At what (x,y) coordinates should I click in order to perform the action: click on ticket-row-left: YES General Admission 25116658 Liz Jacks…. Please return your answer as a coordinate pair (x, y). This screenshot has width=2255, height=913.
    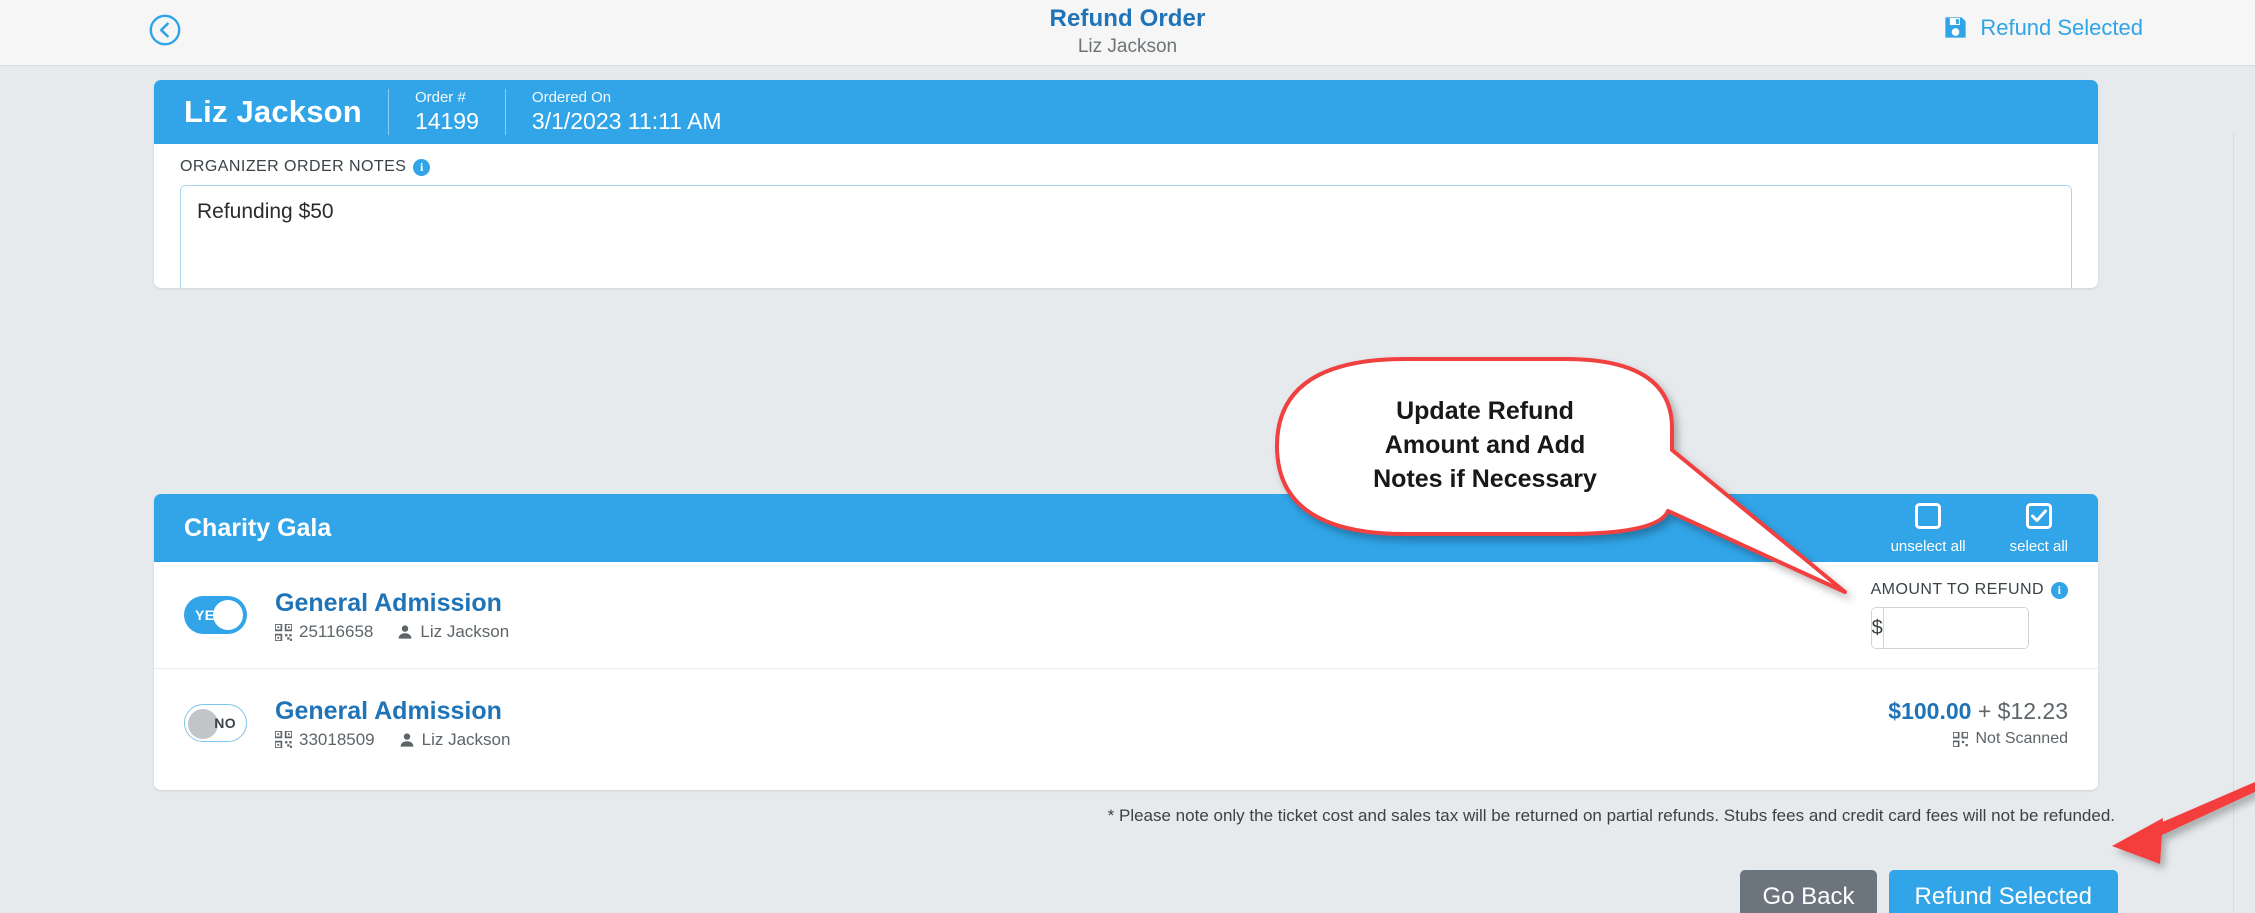
    Looking at the image, I should click on (346, 615).